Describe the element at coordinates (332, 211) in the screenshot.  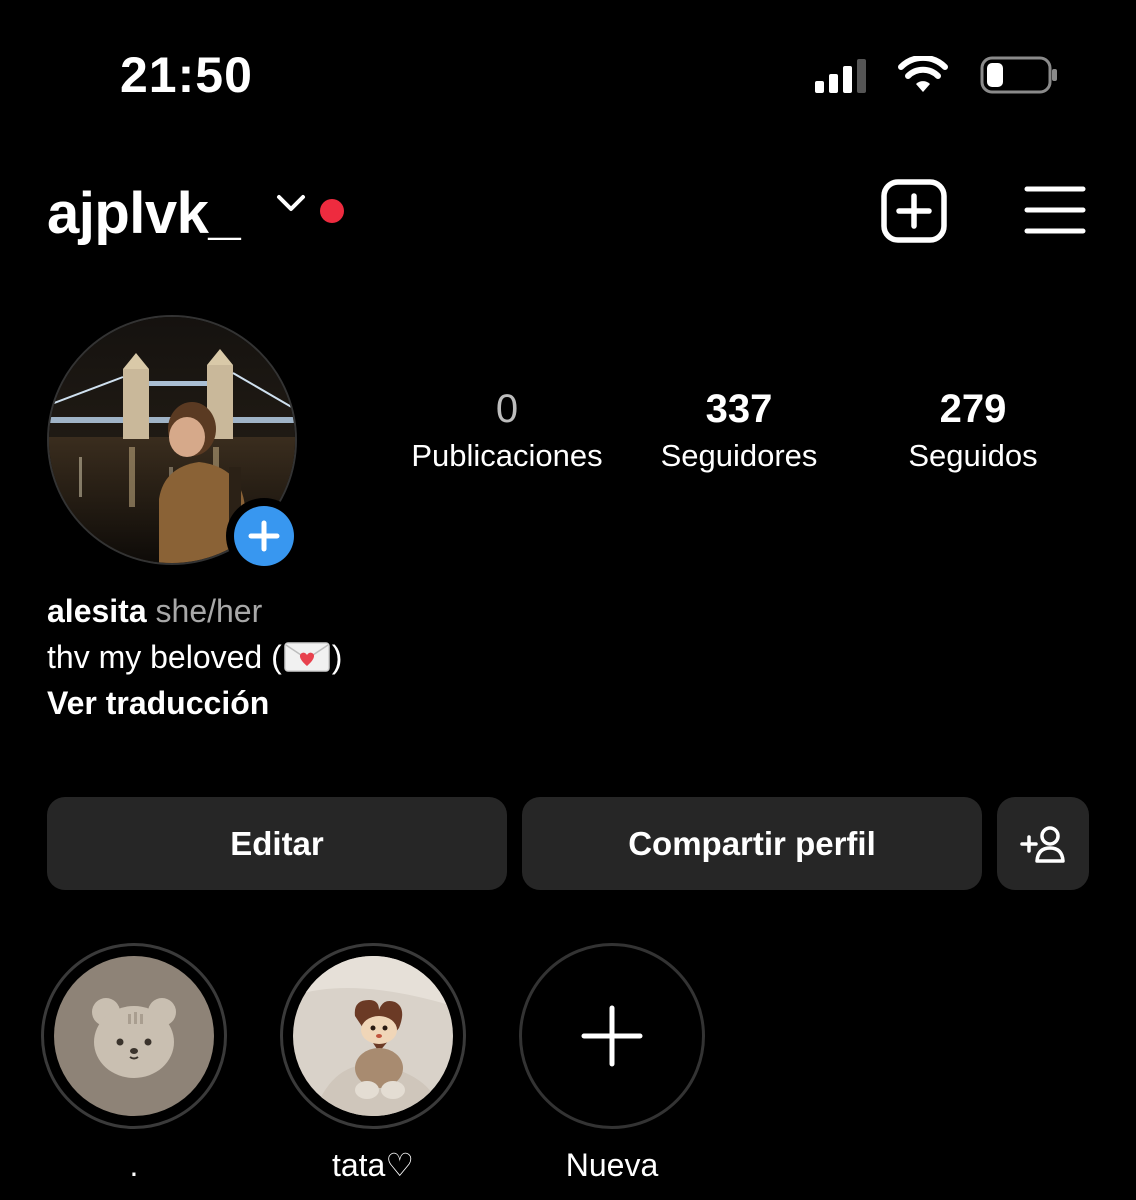
I see `notification-dot` at that location.